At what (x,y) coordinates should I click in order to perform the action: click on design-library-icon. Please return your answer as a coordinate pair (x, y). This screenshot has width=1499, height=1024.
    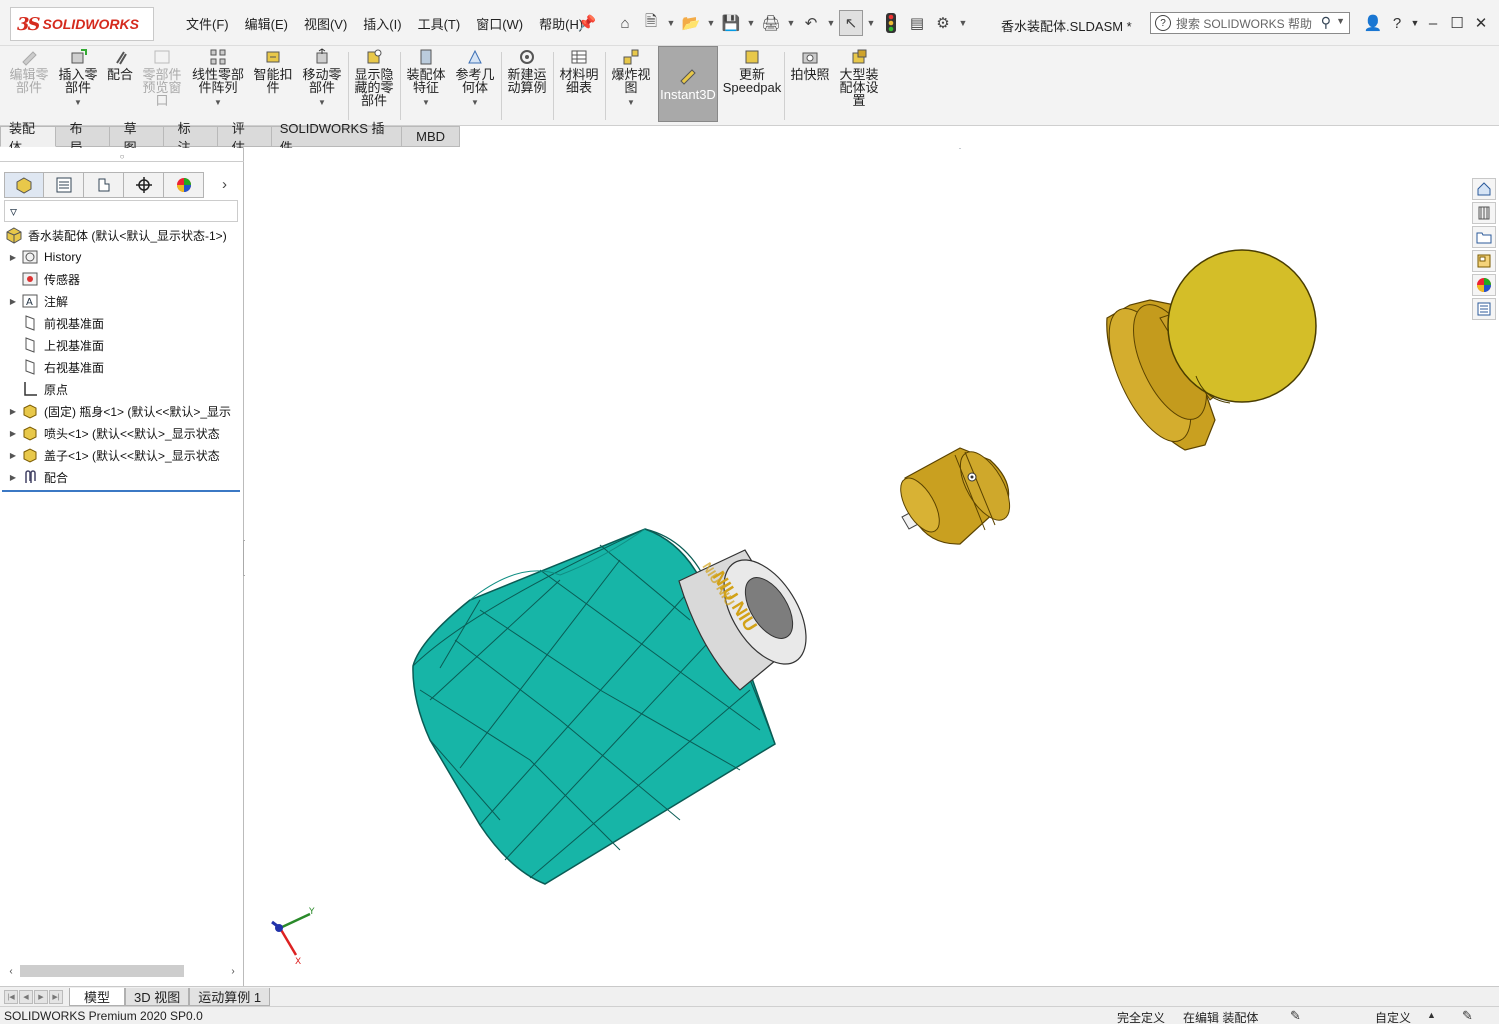
    Looking at the image, I should click on (1484, 213).